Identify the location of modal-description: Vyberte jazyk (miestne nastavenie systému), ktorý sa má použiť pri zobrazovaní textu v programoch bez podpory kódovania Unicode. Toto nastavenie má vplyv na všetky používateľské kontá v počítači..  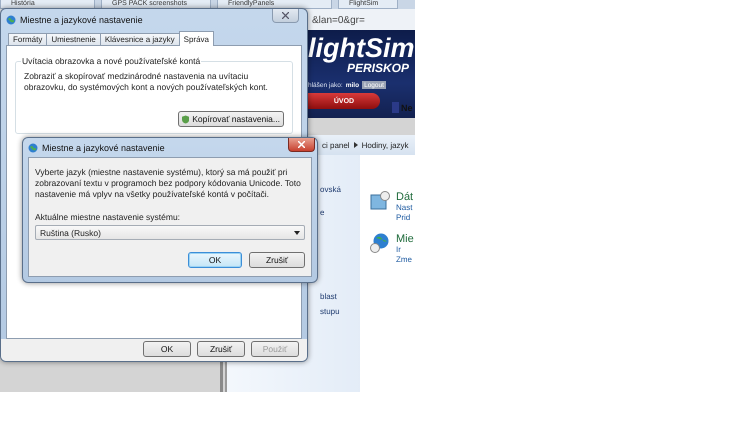
(168, 183).